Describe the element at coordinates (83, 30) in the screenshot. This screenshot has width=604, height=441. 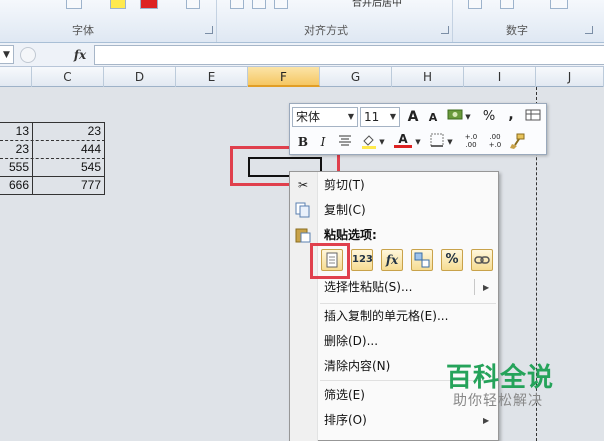
I see `font-group-label: 字体` at that location.